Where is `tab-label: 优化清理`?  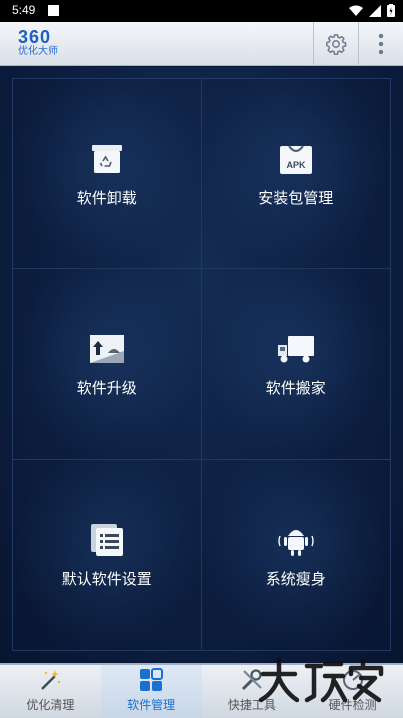
tab-label: 优化清理 is located at coordinates (50, 705).